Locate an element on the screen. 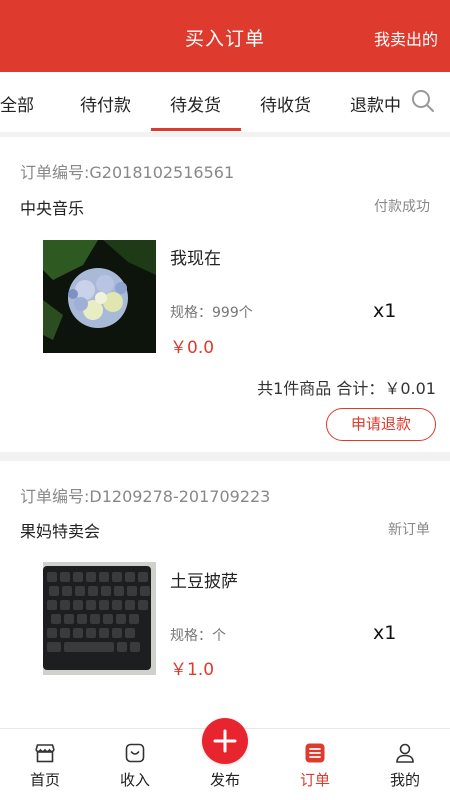  order-status-tabs: 全部 待付款 待发货 待收货 退款中 is located at coordinates (225, 102).